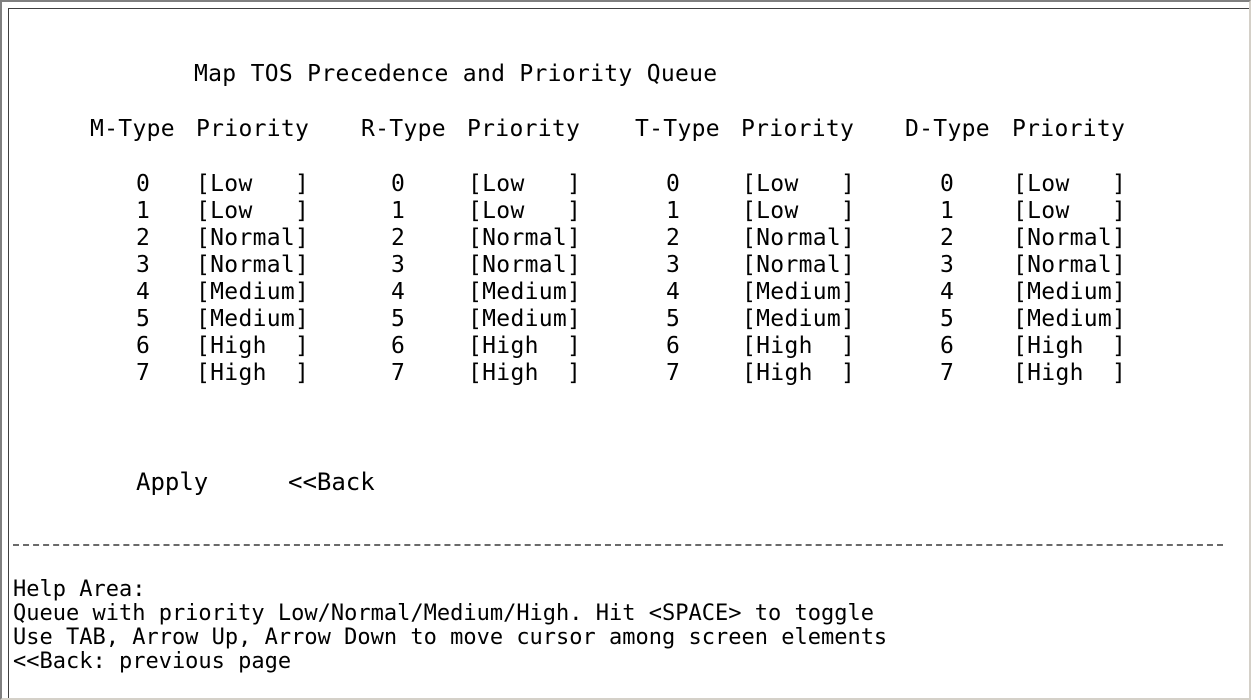  I want to click on t-priority-header: Priority, so click(798, 129).